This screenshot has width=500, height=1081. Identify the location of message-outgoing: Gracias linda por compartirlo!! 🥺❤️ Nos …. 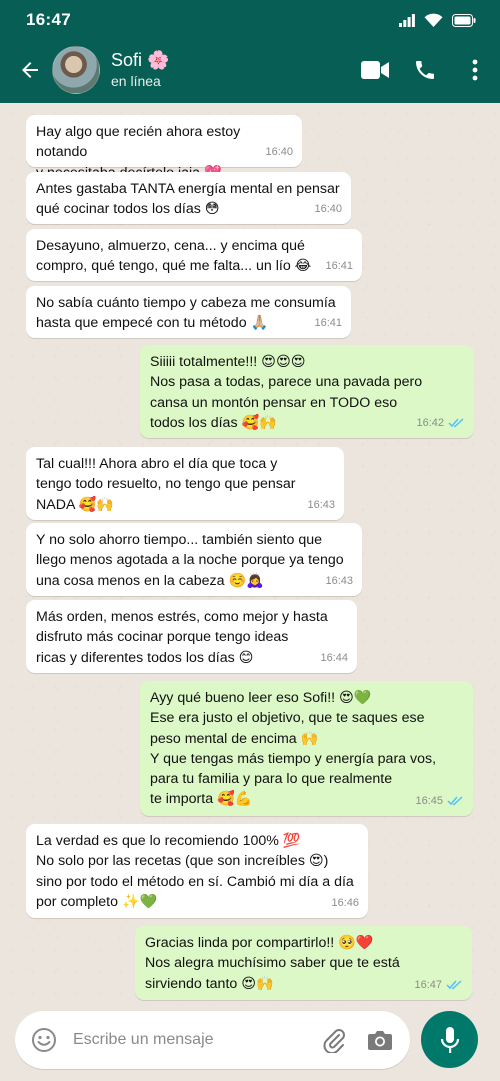
(303, 963).